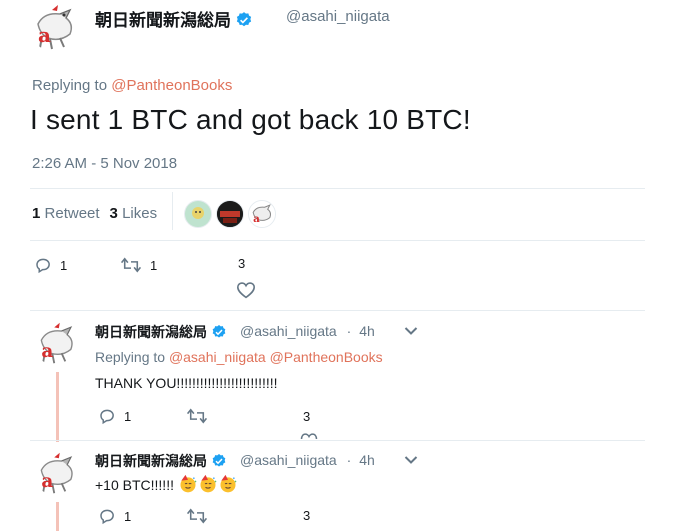  I want to click on reply-1-like-count: 3, so click(307, 416).